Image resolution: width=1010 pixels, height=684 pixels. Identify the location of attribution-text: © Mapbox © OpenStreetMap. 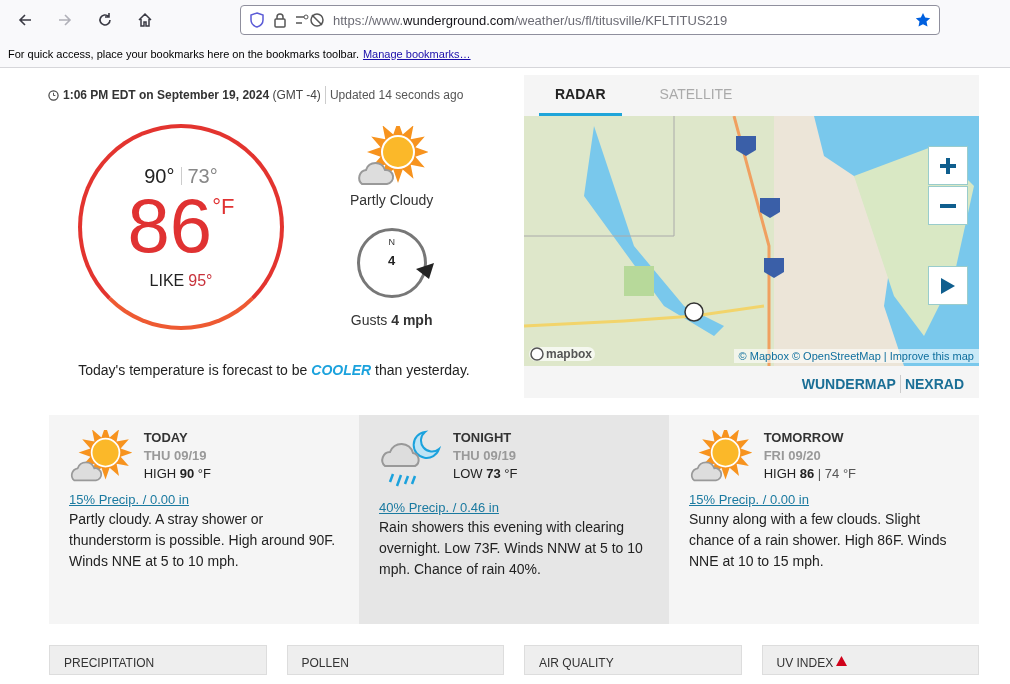
(809, 356).